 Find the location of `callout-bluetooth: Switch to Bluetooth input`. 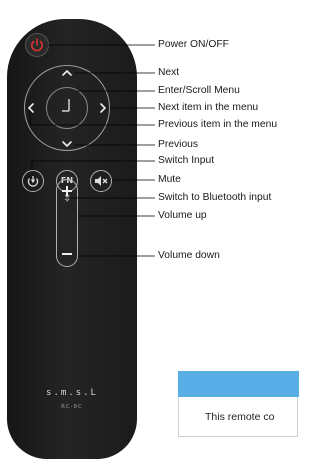

callout-bluetooth: Switch to Bluetooth input is located at coordinates (215, 197).